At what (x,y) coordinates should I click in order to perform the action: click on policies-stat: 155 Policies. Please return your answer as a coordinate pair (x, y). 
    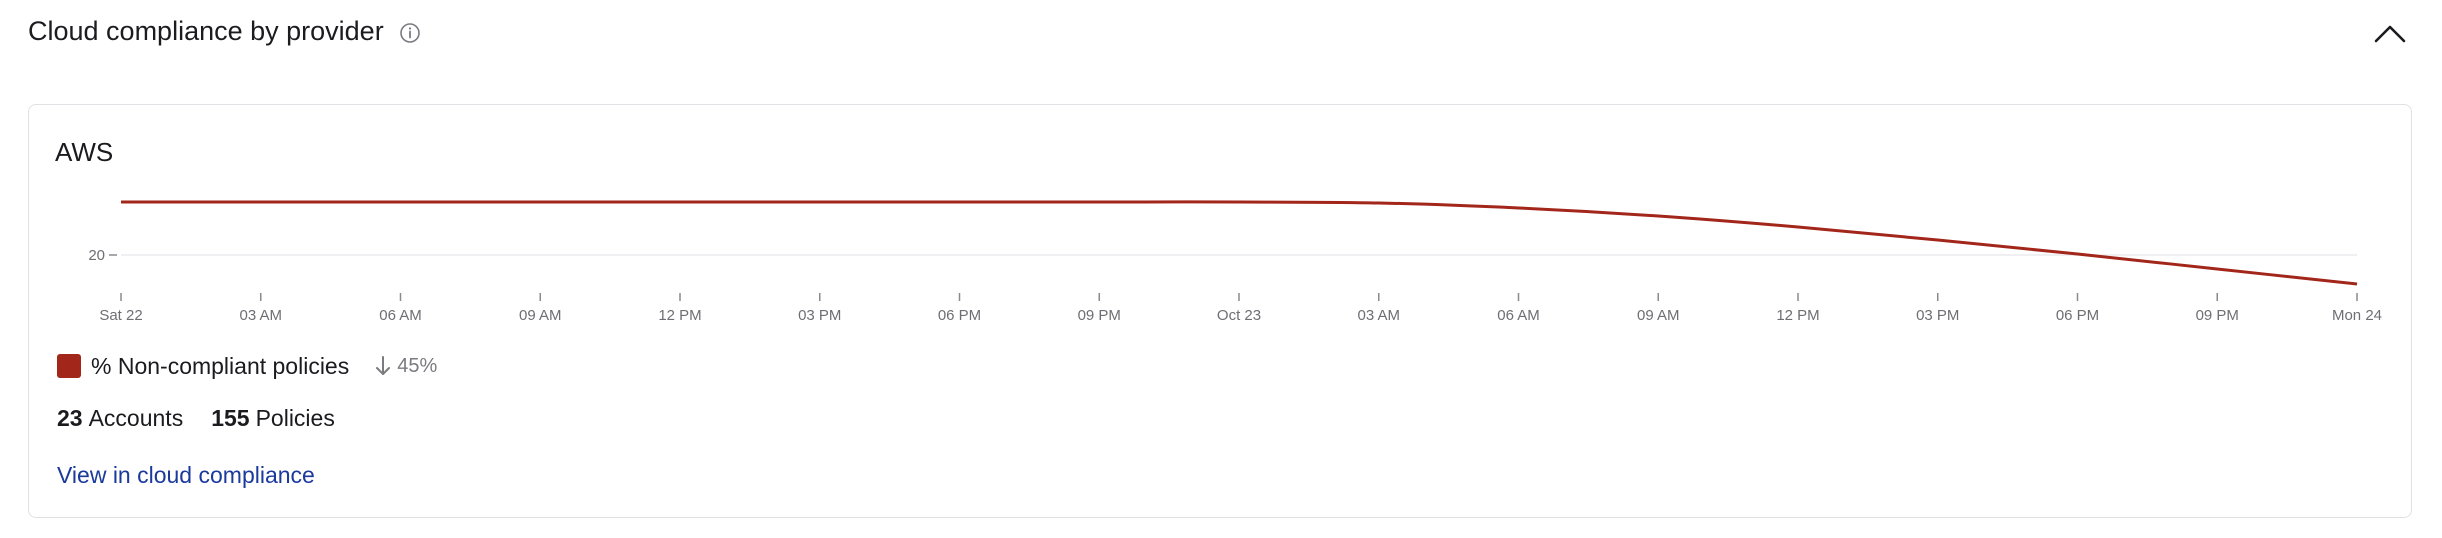
    Looking at the image, I should click on (273, 418).